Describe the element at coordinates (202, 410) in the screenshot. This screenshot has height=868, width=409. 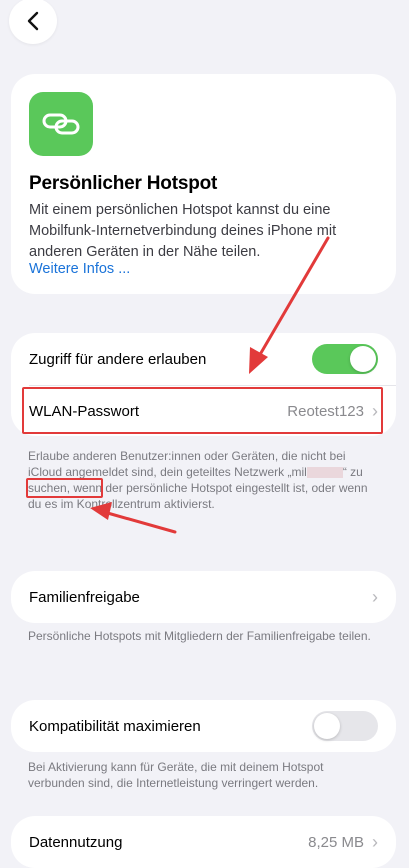
I see `wifi-password-highlight` at that location.